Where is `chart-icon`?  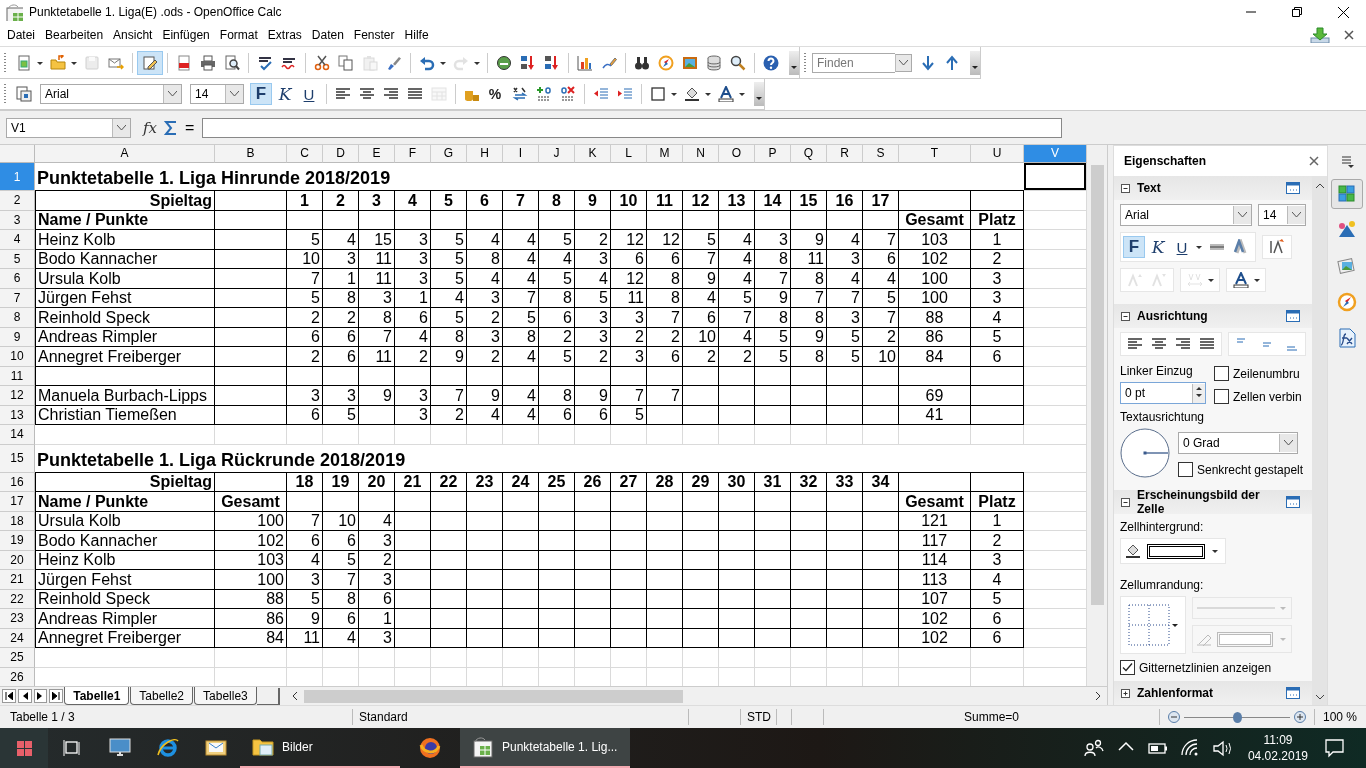 chart-icon is located at coordinates (585, 62).